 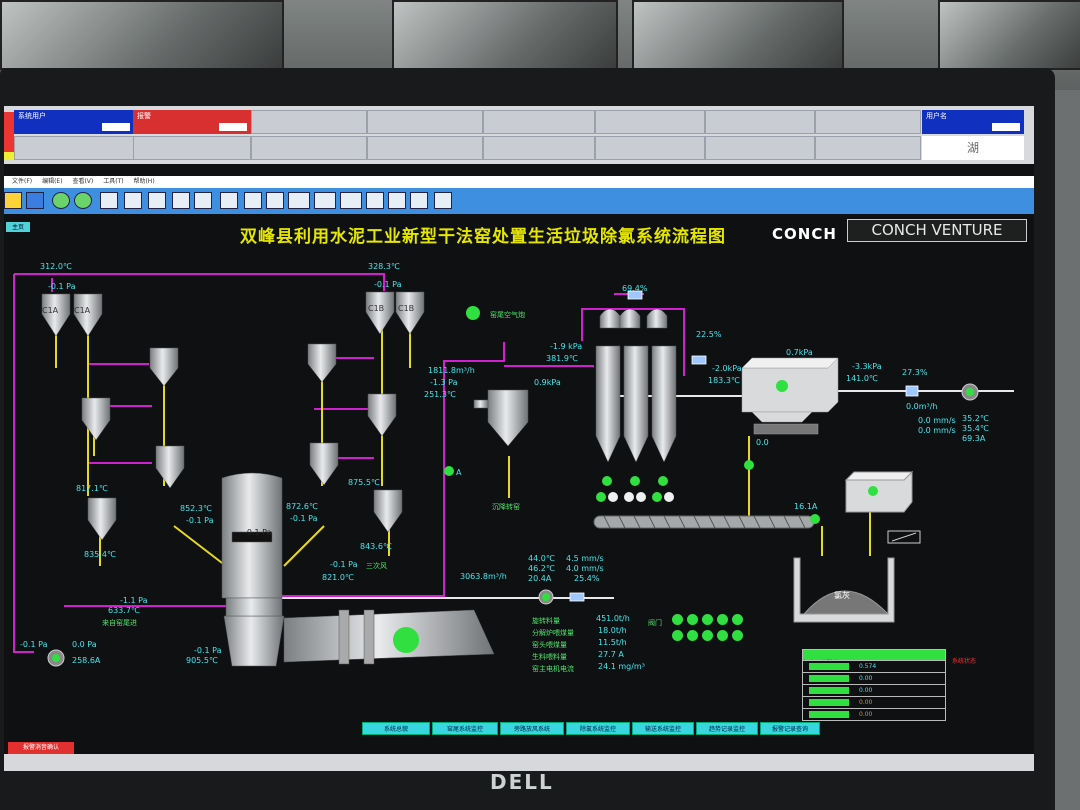 What do you see at coordinates (388, 284) in the screenshot?
I see `c2-top-pa: -0.1 Pa` at bounding box center [388, 284].